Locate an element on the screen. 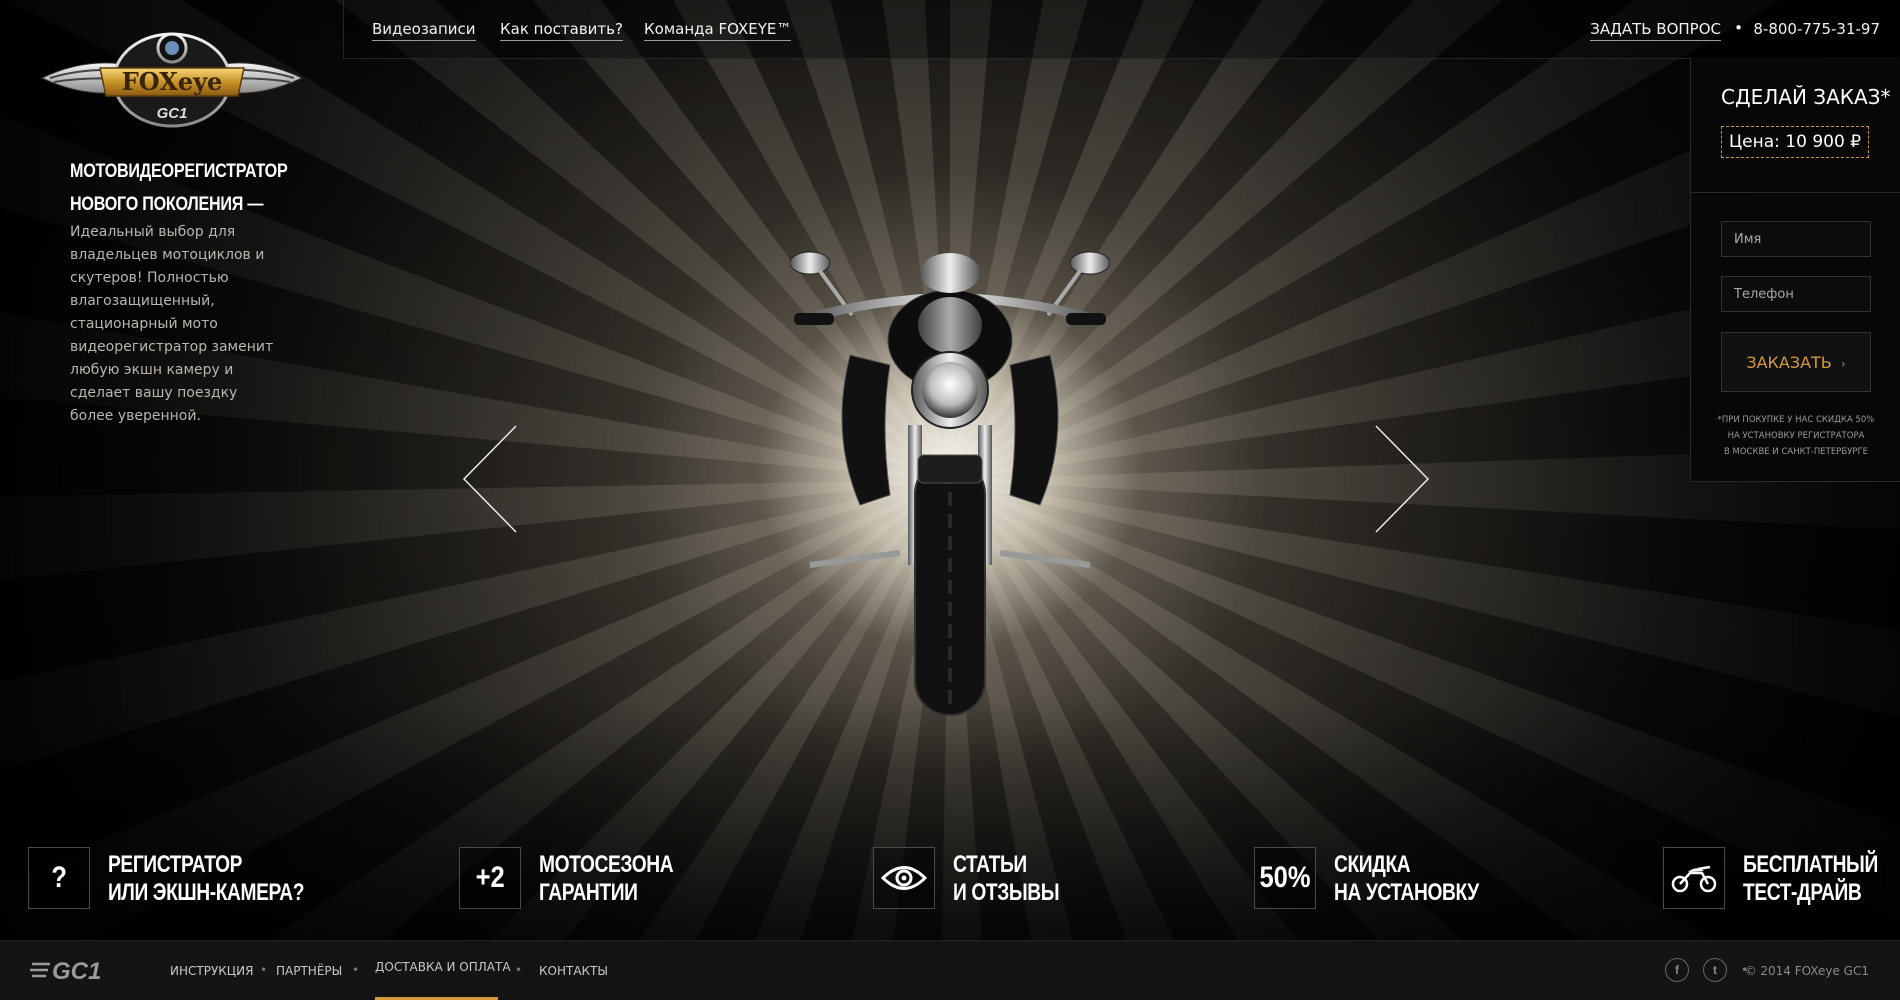 This screenshot has width=1900, height=1000. motorcycle-icon is located at coordinates (1694, 879).